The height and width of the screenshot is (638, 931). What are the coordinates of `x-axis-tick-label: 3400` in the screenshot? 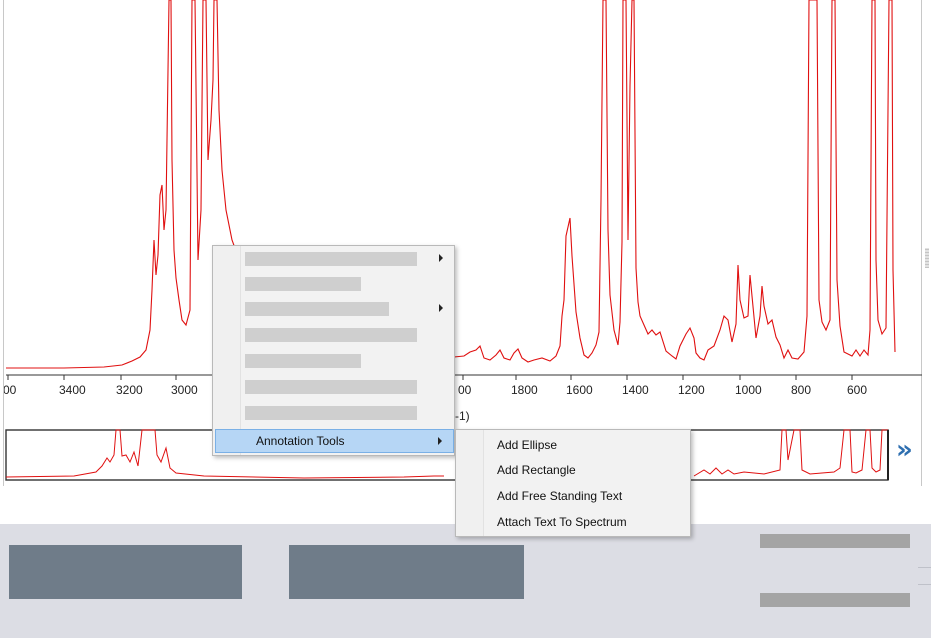 It's located at (72, 390).